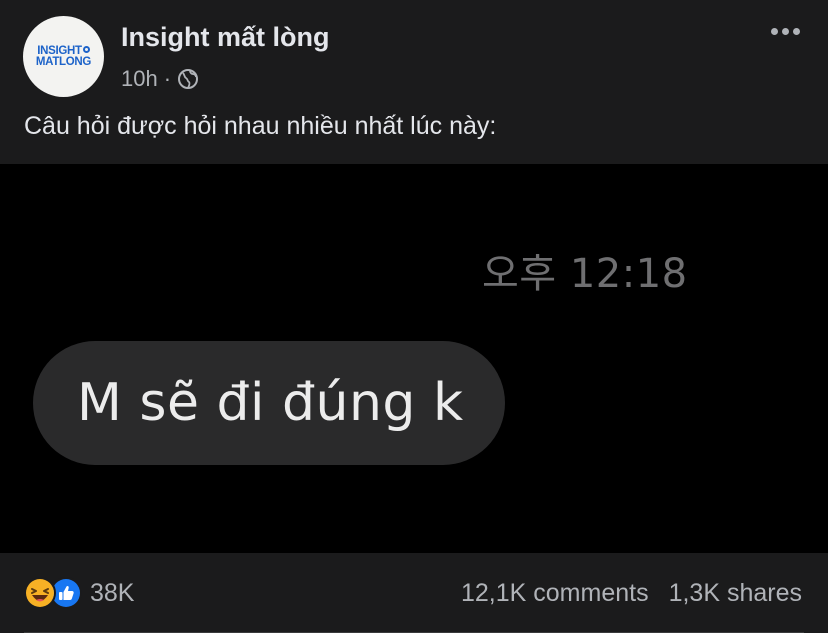 The image size is (828, 633). I want to click on page-name-link: Insight mất lòng, so click(225, 37).